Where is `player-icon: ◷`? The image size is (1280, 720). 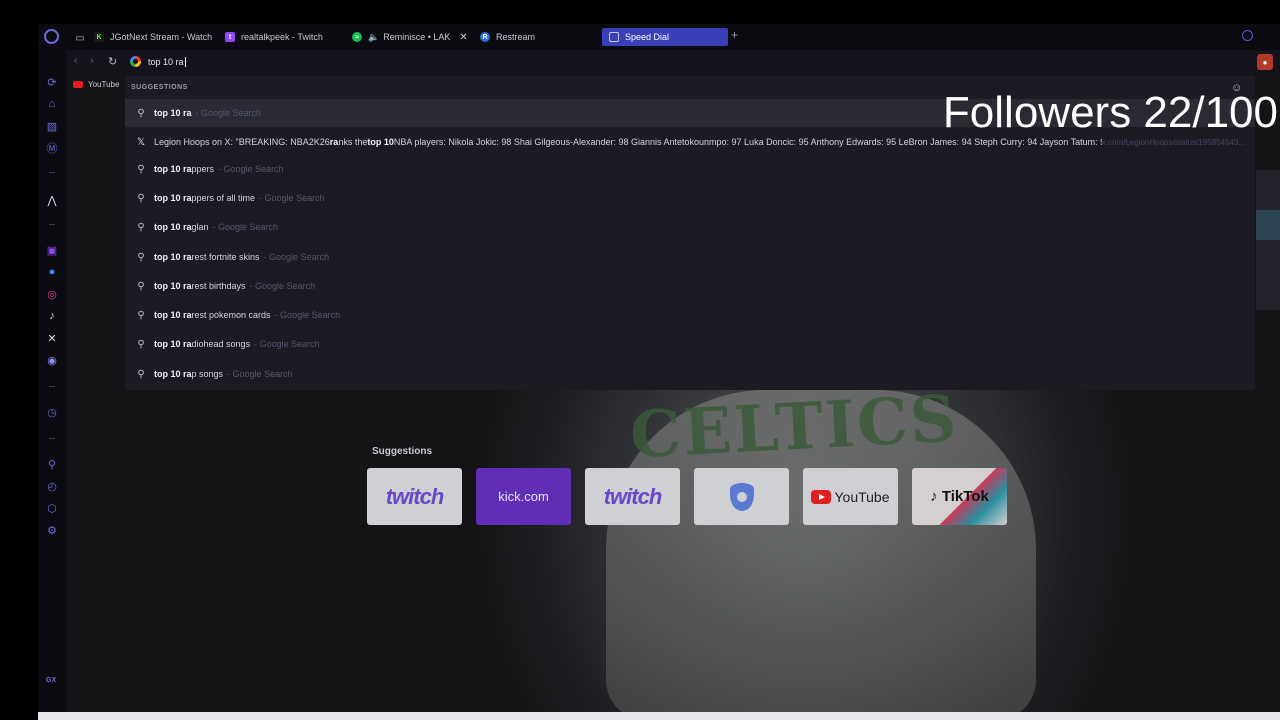
player-icon: ◷ is located at coordinates (52, 412).